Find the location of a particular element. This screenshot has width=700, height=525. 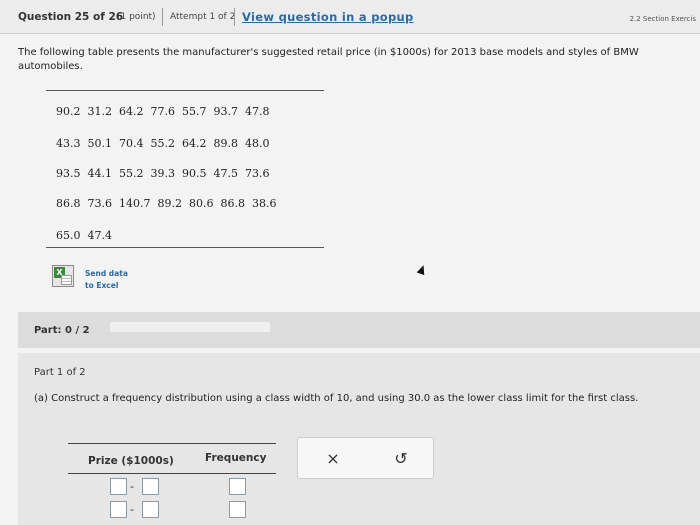

table-cell: 38.6 is located at coordinates (264, 203).